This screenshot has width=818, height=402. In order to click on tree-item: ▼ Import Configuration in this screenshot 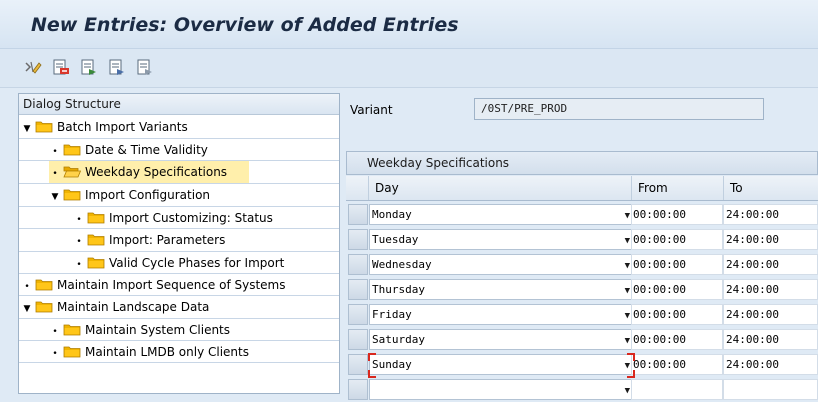, I will do `click(130, 196)`.